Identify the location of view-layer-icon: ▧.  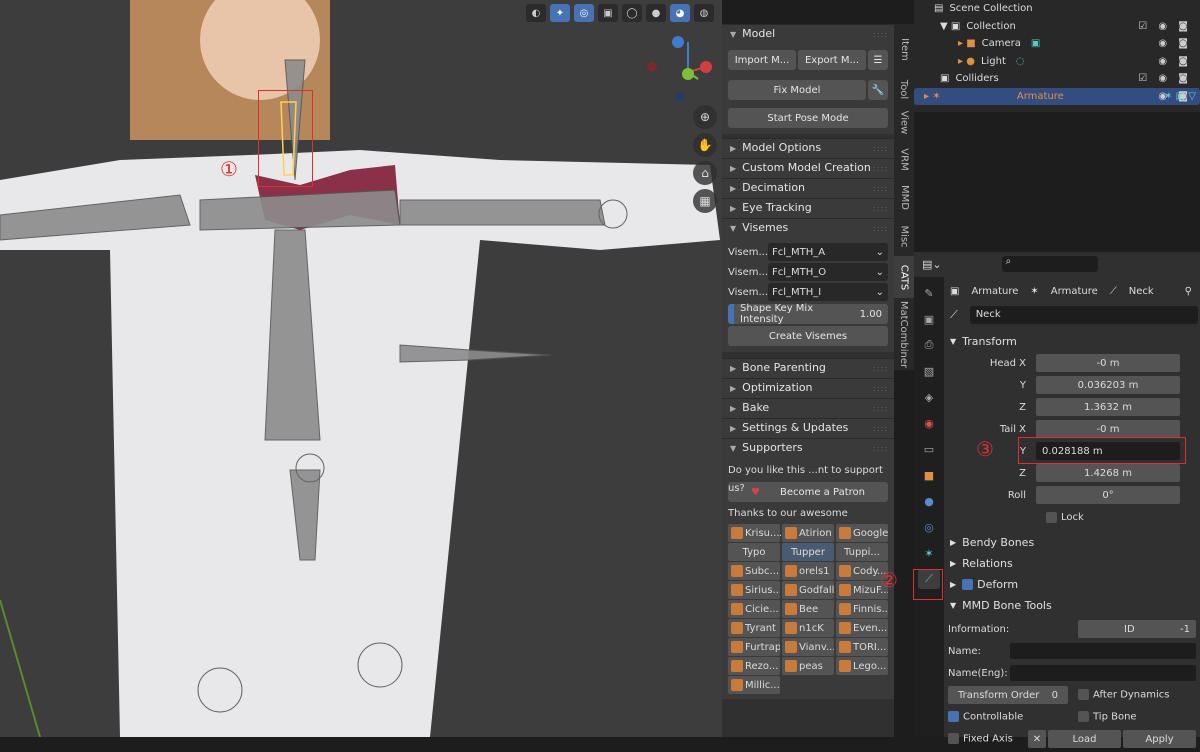
(929, 371).